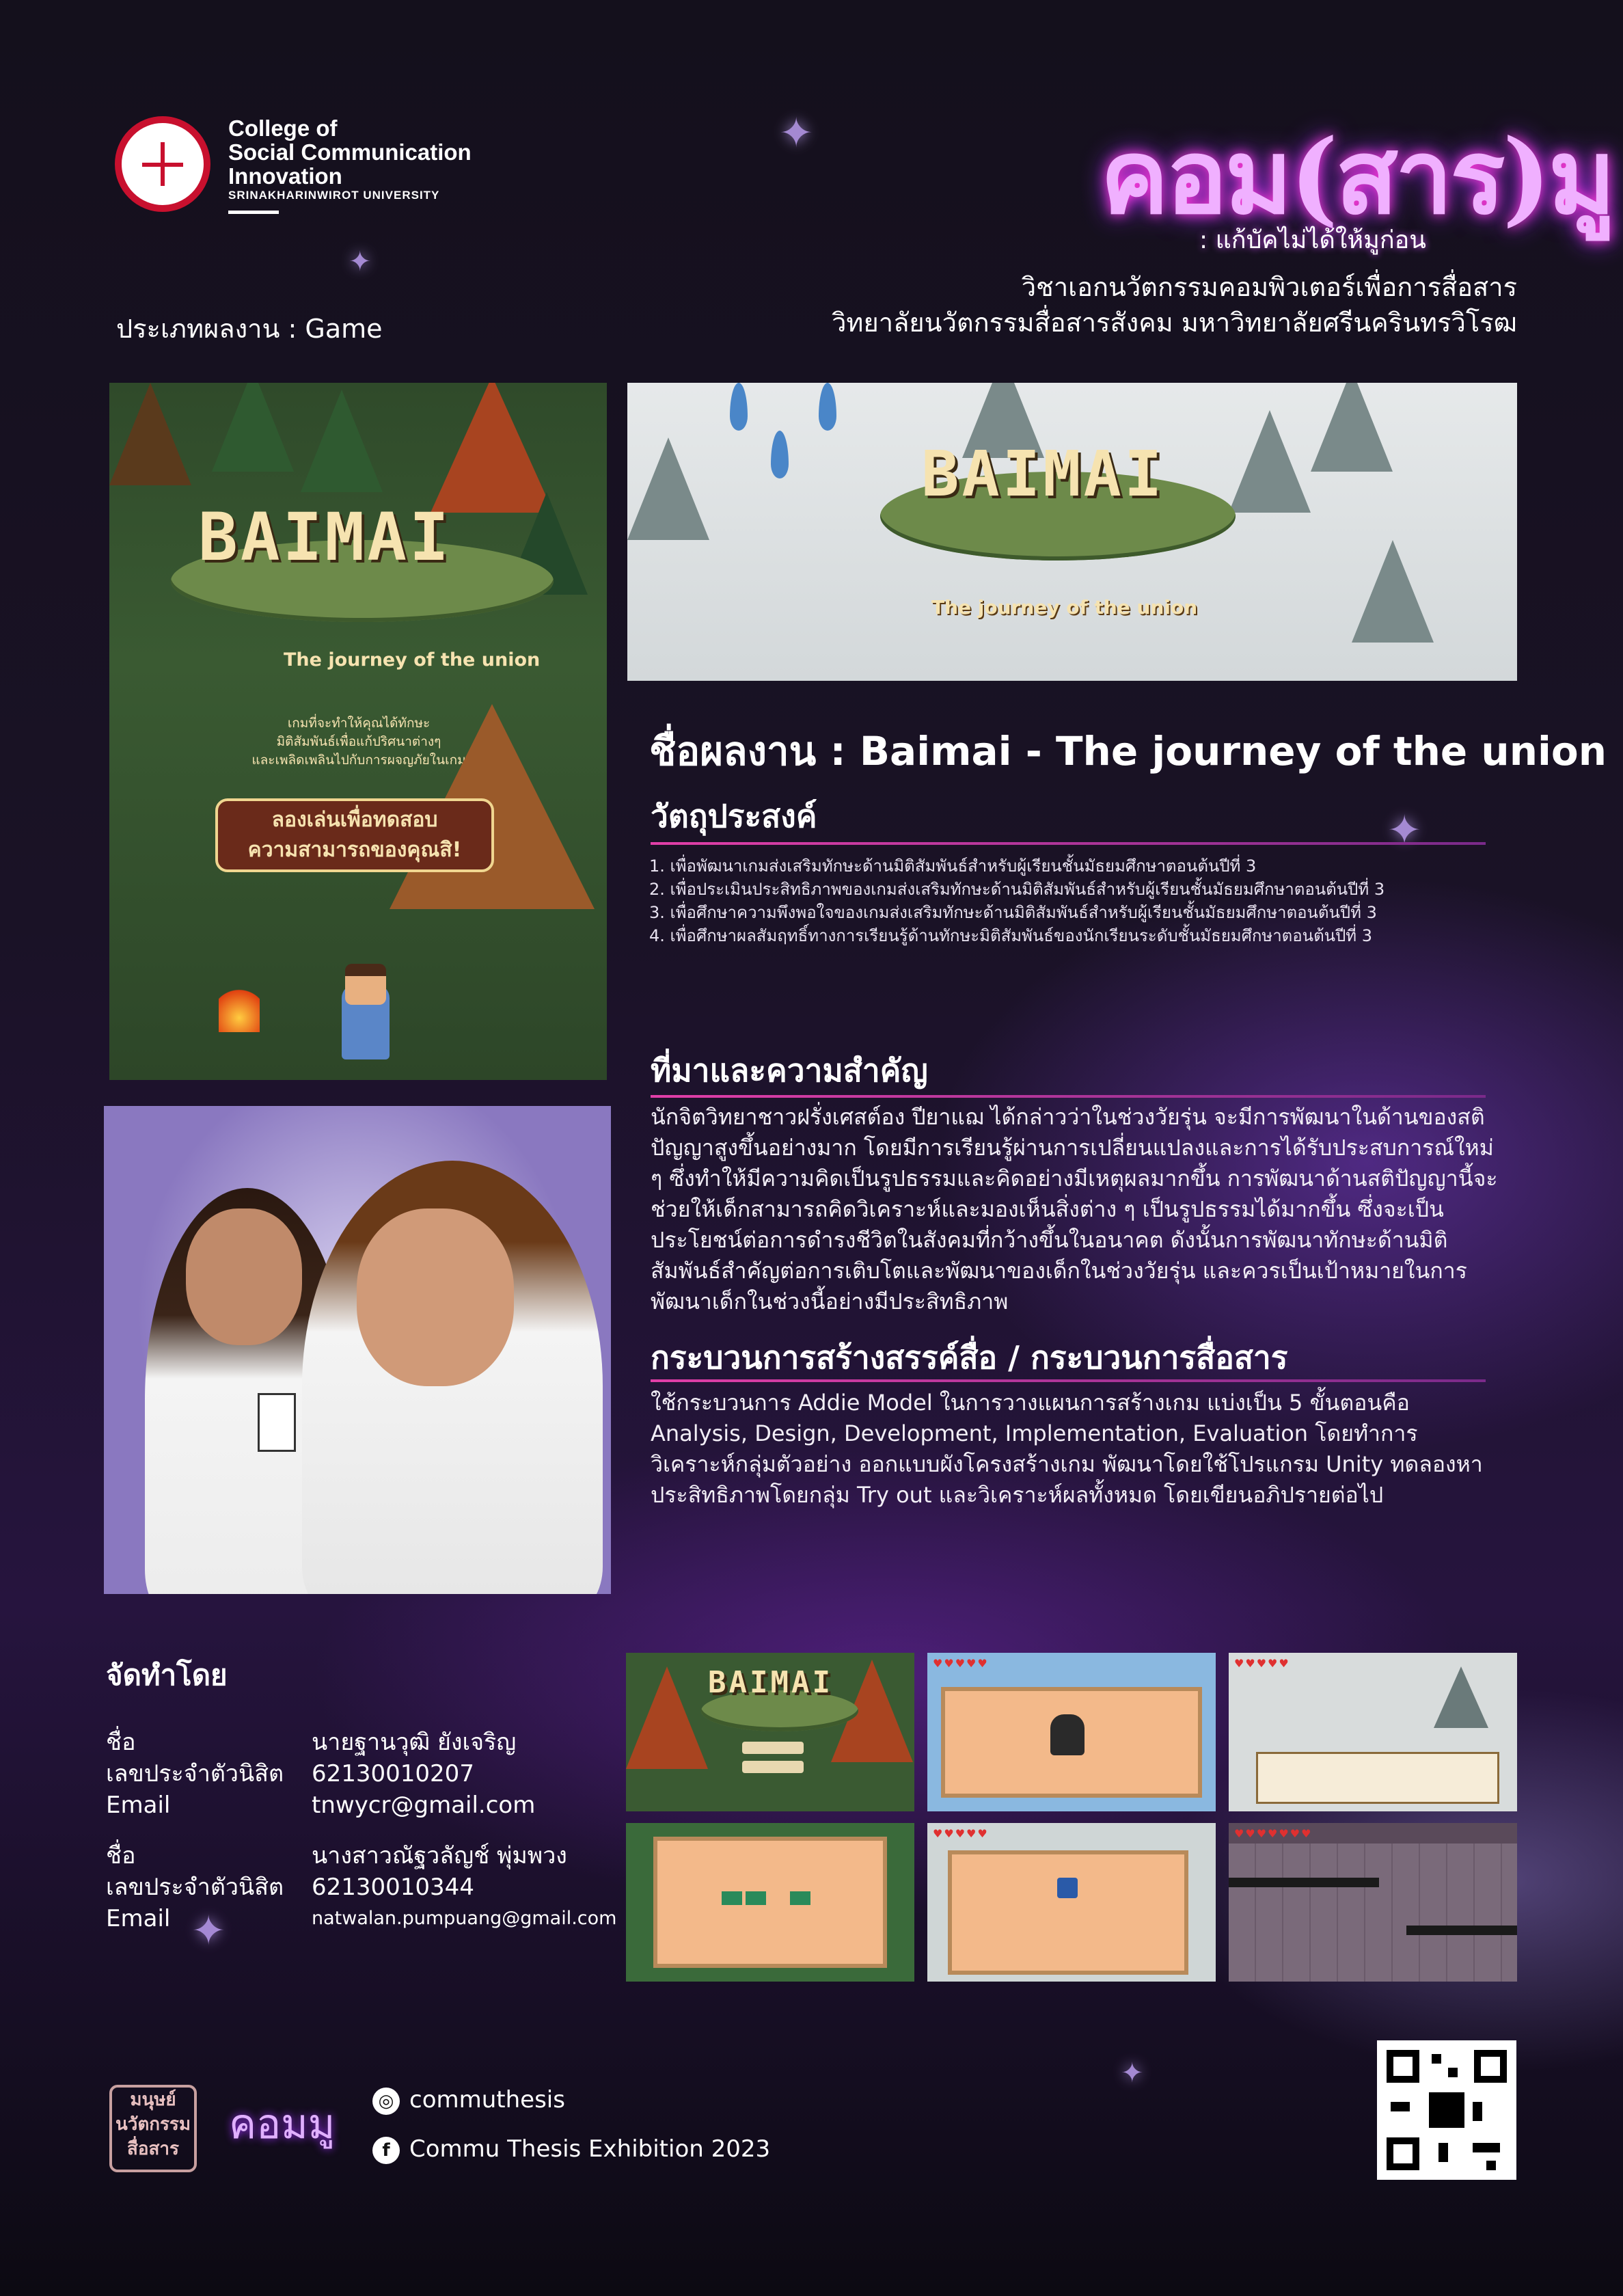  I want to click on person-right-face, so click(435, 1297).